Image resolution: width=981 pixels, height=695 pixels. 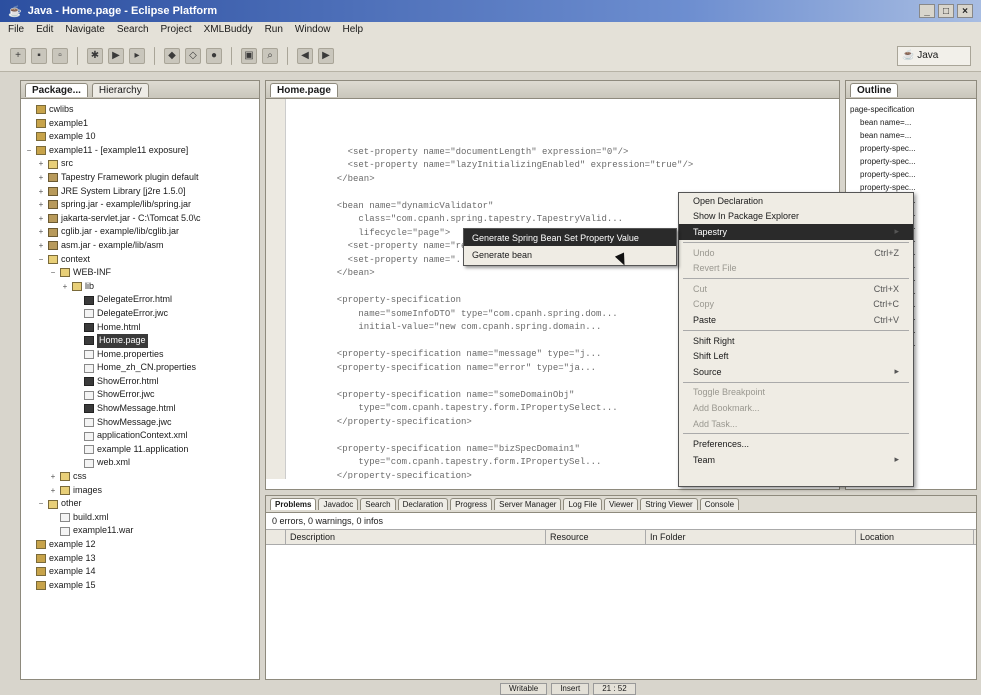 What do you see at coordinates (137, 55) in the screenshot?
I see `external-tools-icon: ▸` at bounding box center [137, 55].